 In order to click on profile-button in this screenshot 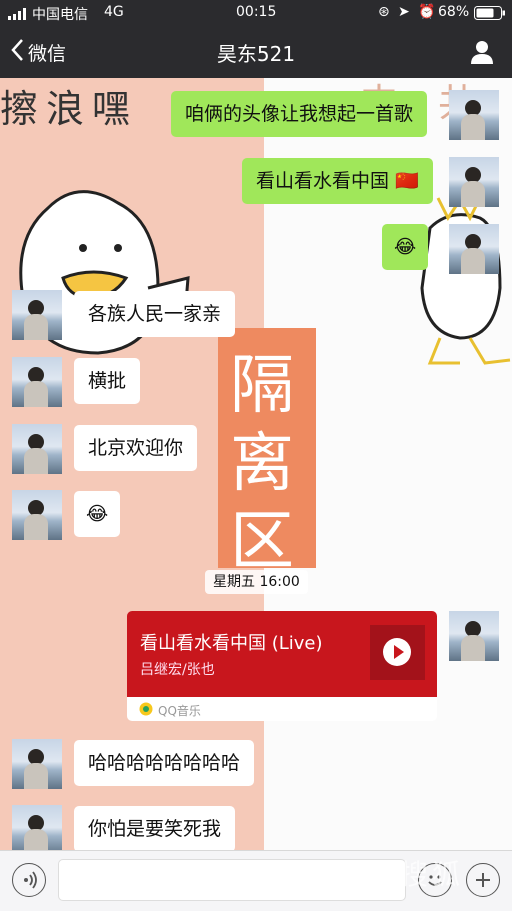, I will do `click(482, 54)`.